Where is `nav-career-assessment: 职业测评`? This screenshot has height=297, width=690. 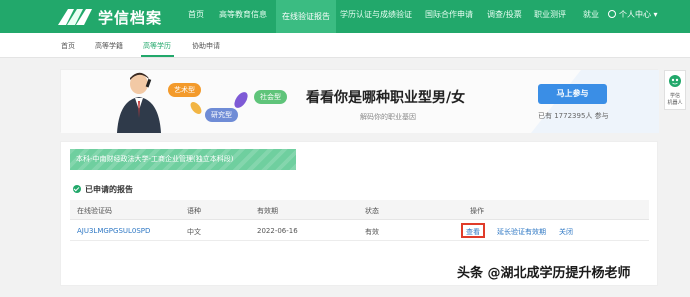 nav-career-assessment: 职业测评 is located at coordinates (550, 14).